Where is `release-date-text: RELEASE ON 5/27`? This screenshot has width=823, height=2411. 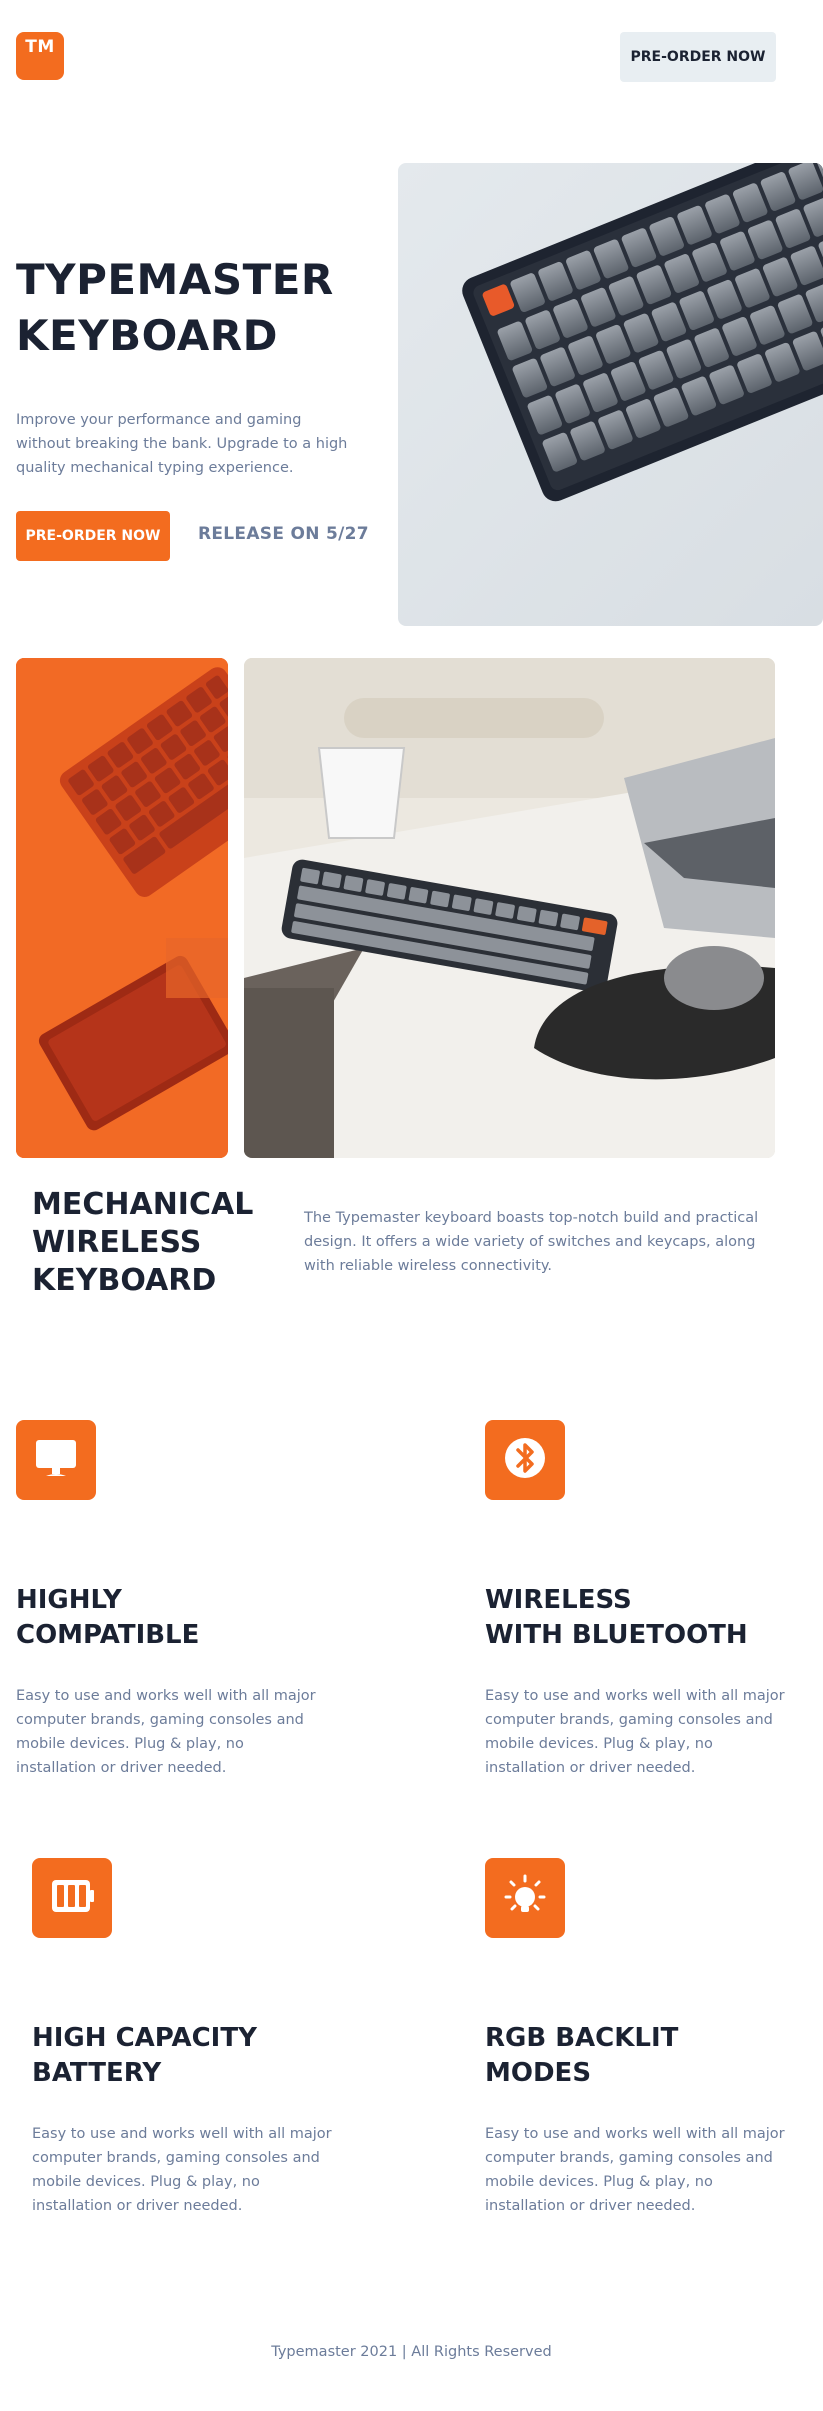 release-date-text: RELEASE ON 5/27 is located at coordinates (283, 534).